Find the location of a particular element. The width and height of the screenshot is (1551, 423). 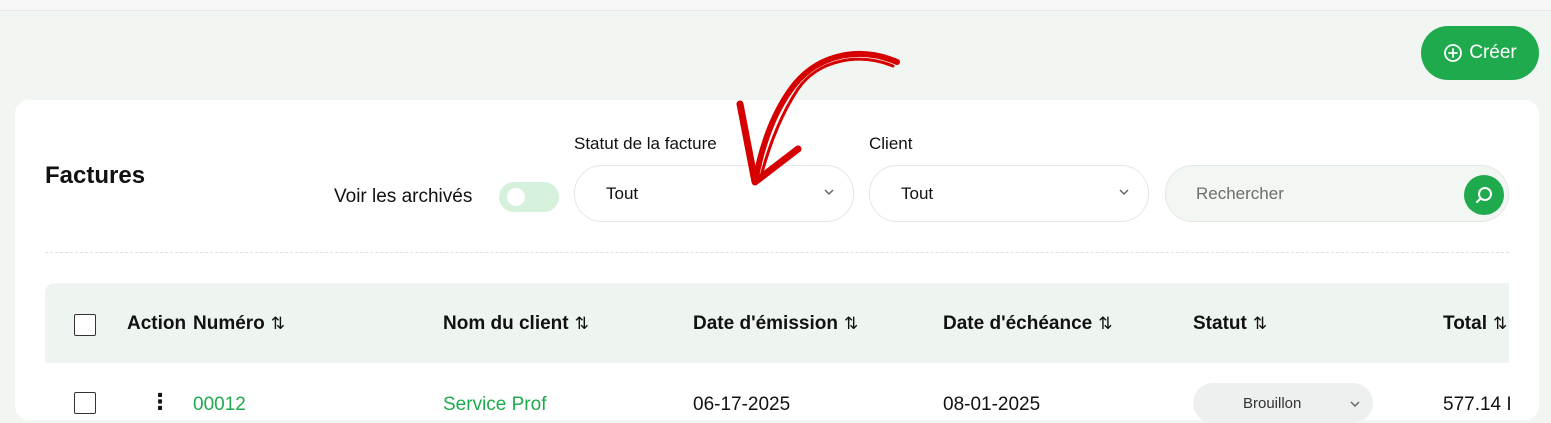

page-title: Factures is located at coordinates (95, 175).